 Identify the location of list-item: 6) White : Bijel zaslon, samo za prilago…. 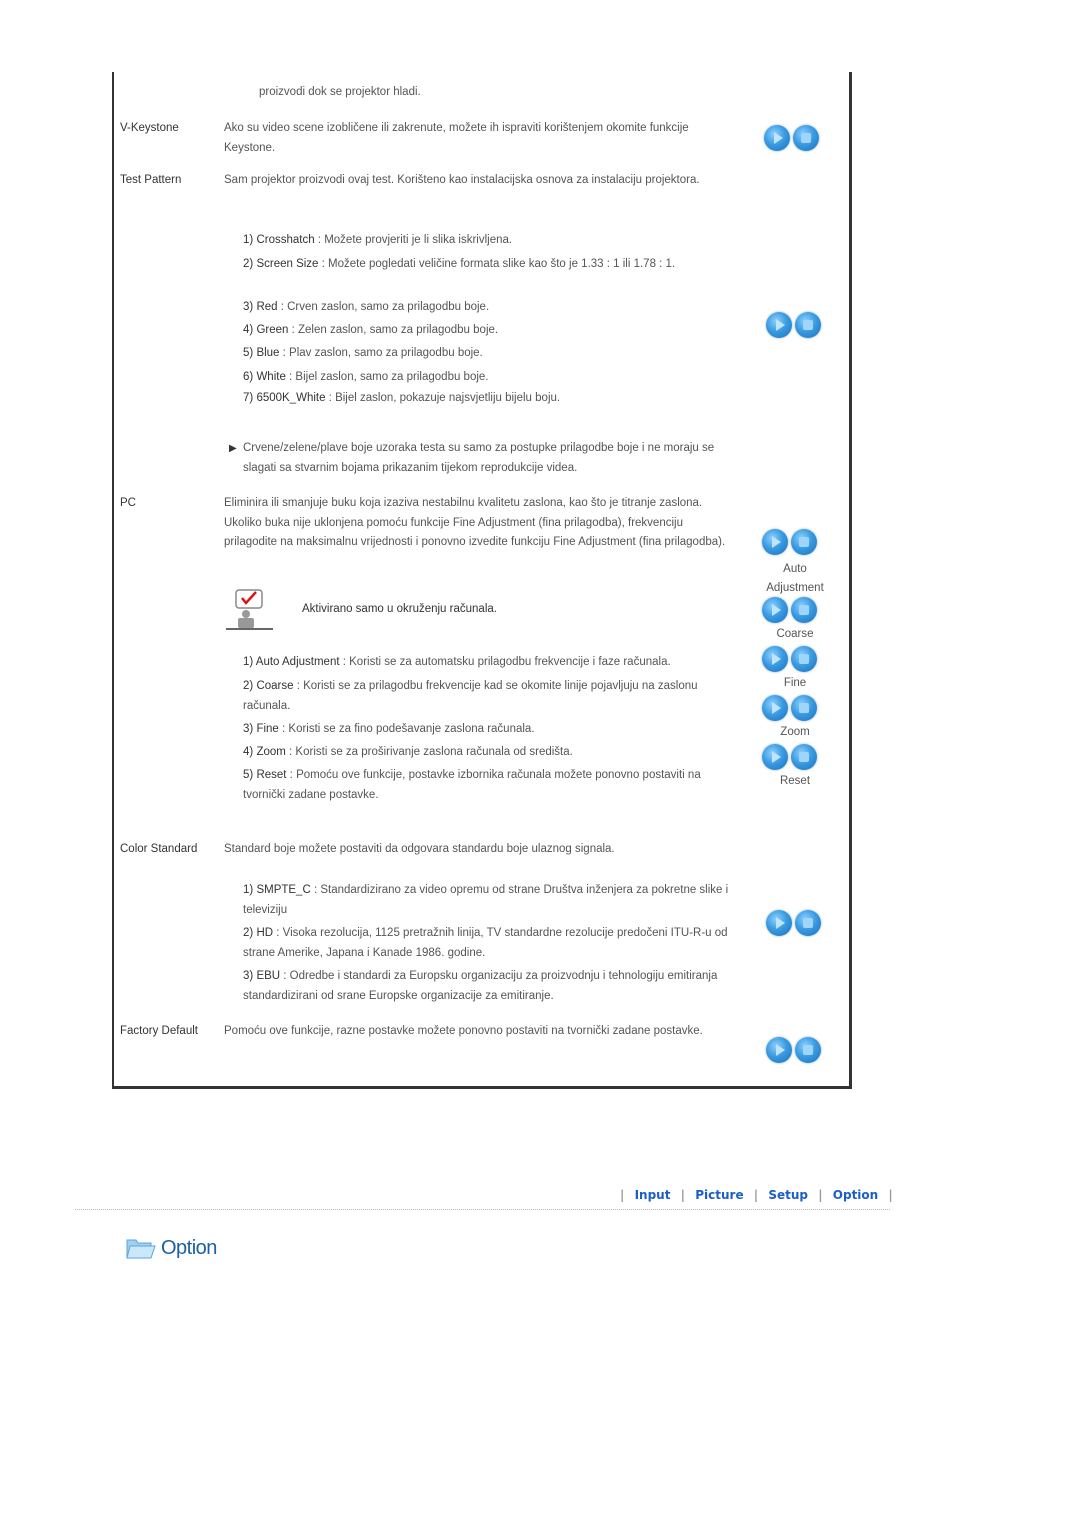
(488, 378).